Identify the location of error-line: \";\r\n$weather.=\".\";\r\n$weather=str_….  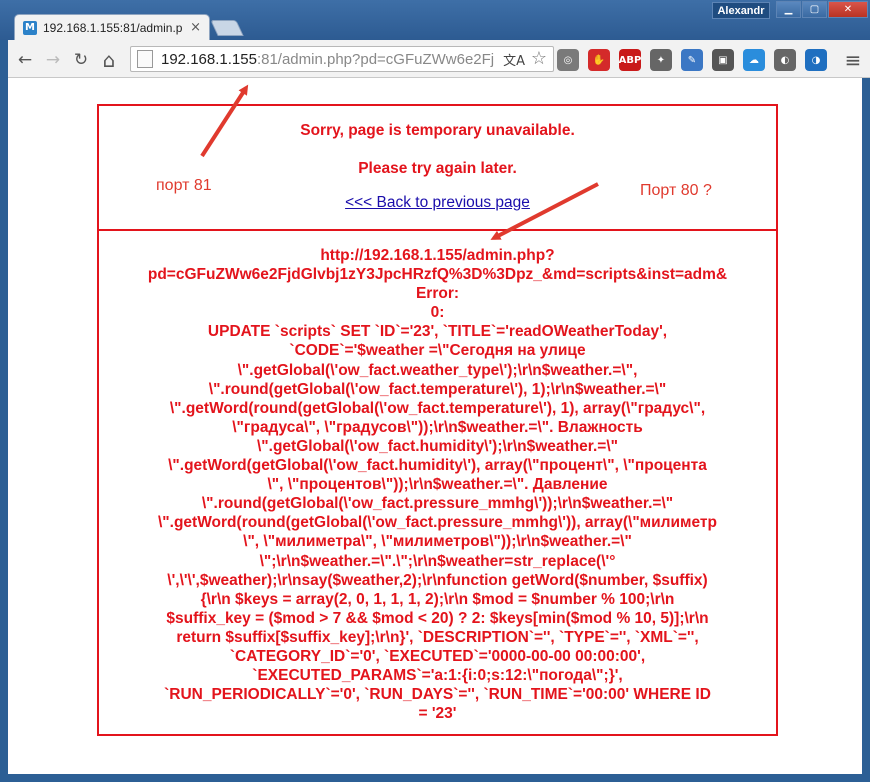
(437, 561).